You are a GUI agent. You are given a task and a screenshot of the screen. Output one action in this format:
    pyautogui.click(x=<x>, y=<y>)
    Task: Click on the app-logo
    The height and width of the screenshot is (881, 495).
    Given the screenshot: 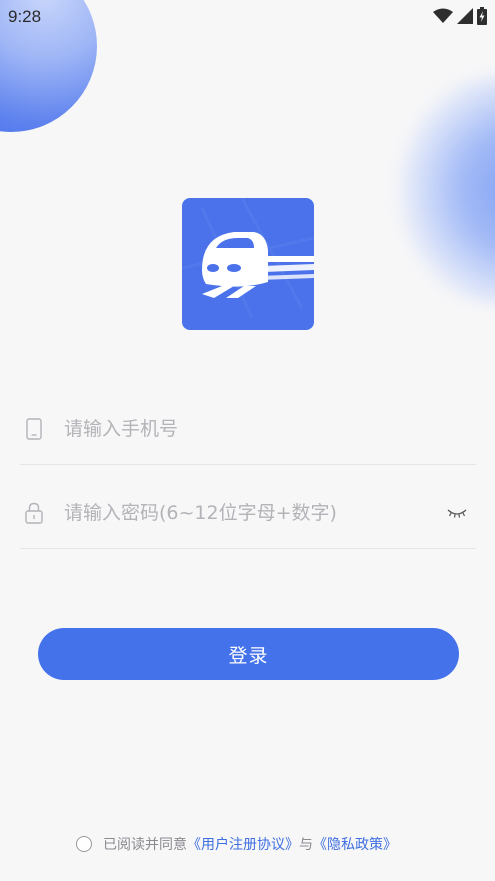 What is the action you would take?
    pyautogui.click(x=248, y=264)
    